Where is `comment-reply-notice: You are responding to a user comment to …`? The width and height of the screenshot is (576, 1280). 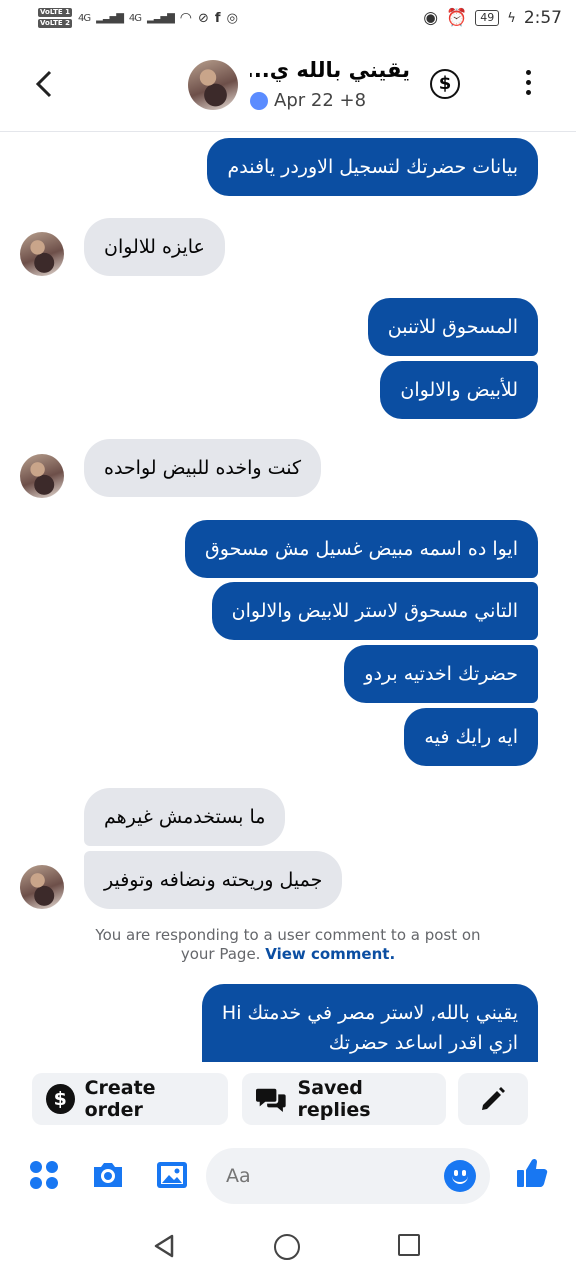 comment-reply-notice: You are responding to a user comment to … is located at coordinates (288, 945).